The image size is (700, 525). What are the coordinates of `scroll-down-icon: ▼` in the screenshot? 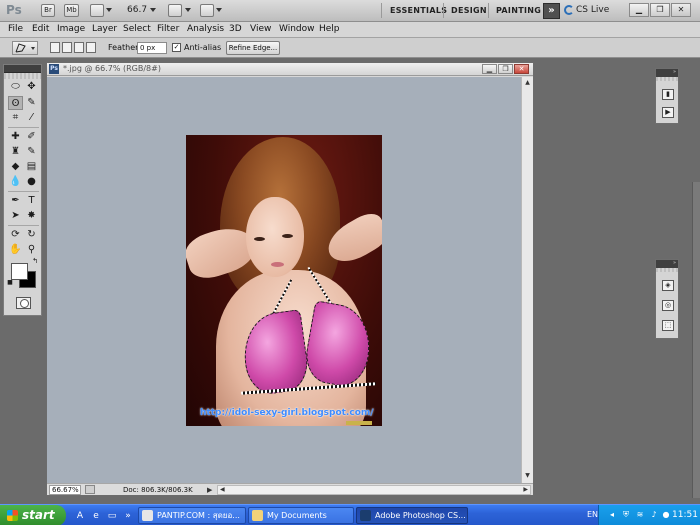 It's located at (527, 475).